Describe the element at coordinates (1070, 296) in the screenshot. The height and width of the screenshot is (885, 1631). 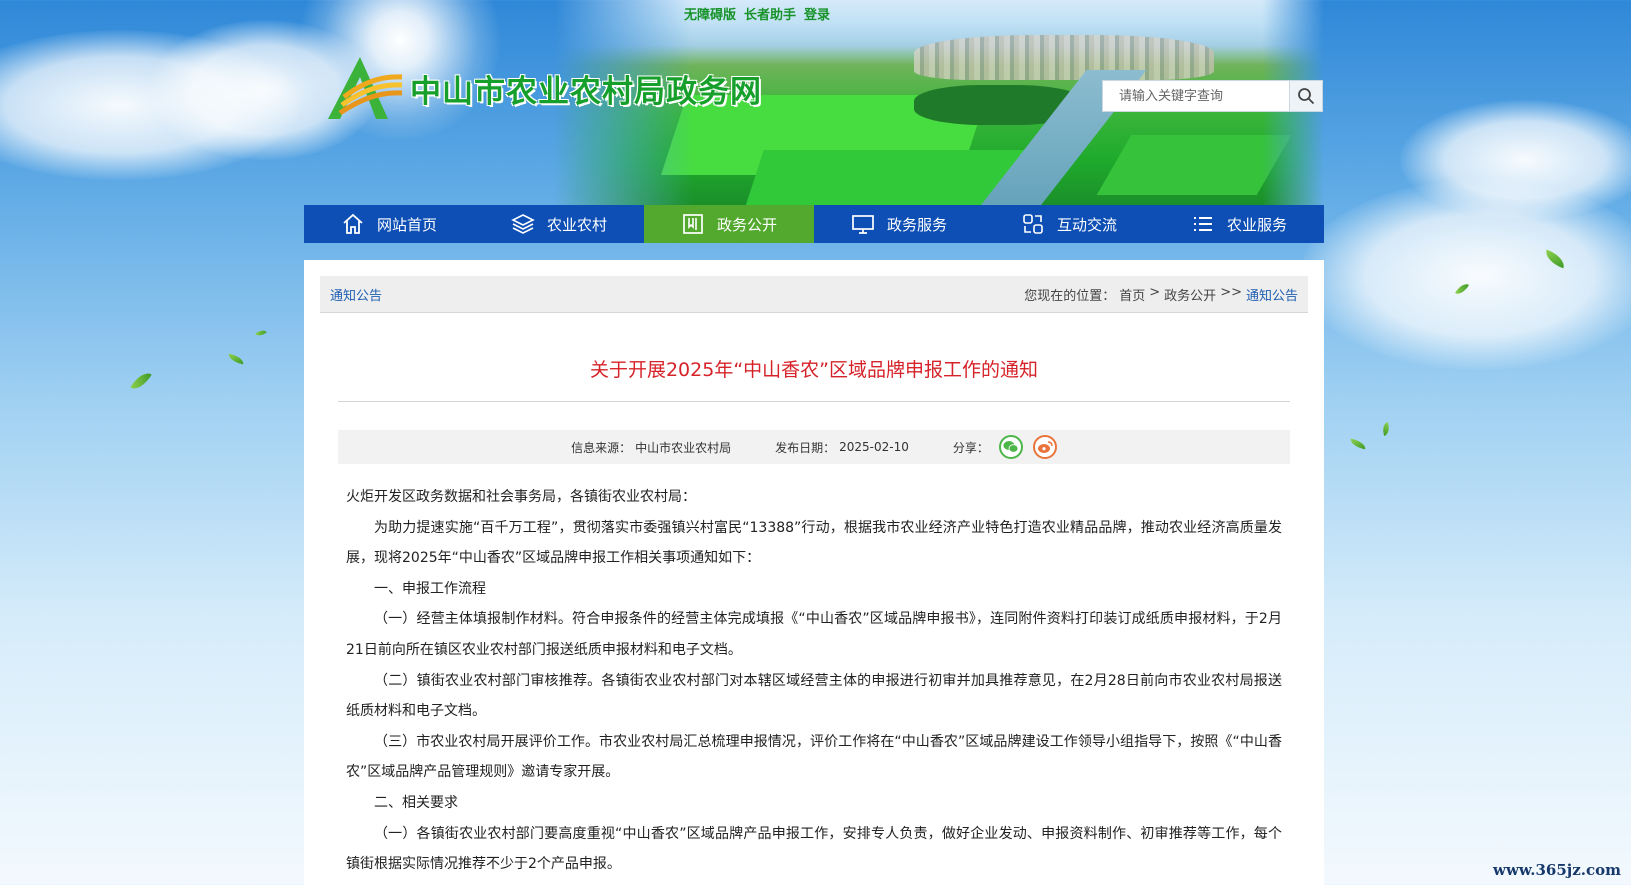
I see `breadcrumb-prefix: 您现在的位置：` at that location.